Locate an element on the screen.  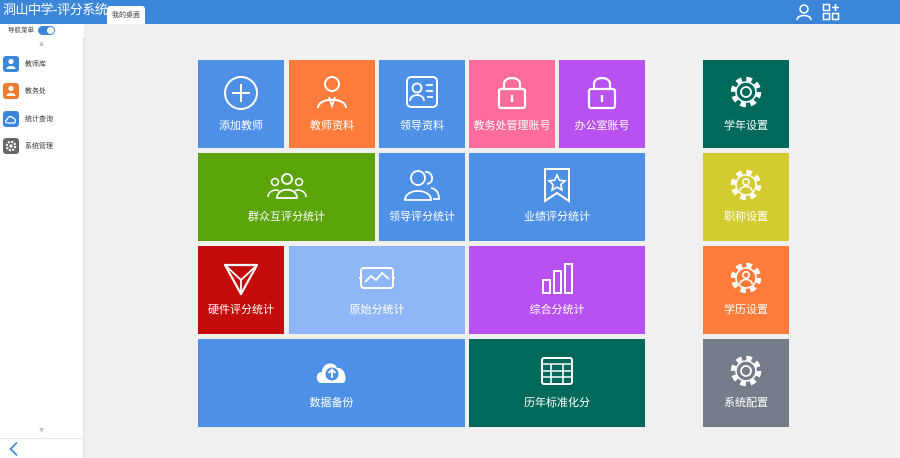
tile-label: 业绩评分统计 is located at coordinates (557, 216).